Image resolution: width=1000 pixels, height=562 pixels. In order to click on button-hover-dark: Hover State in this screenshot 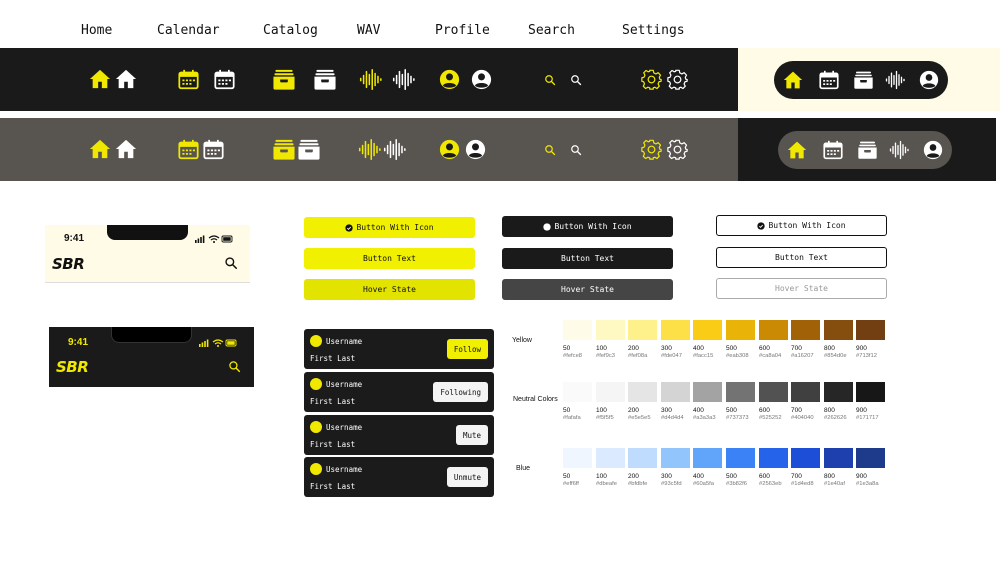, I will do `click(587, 289)`.